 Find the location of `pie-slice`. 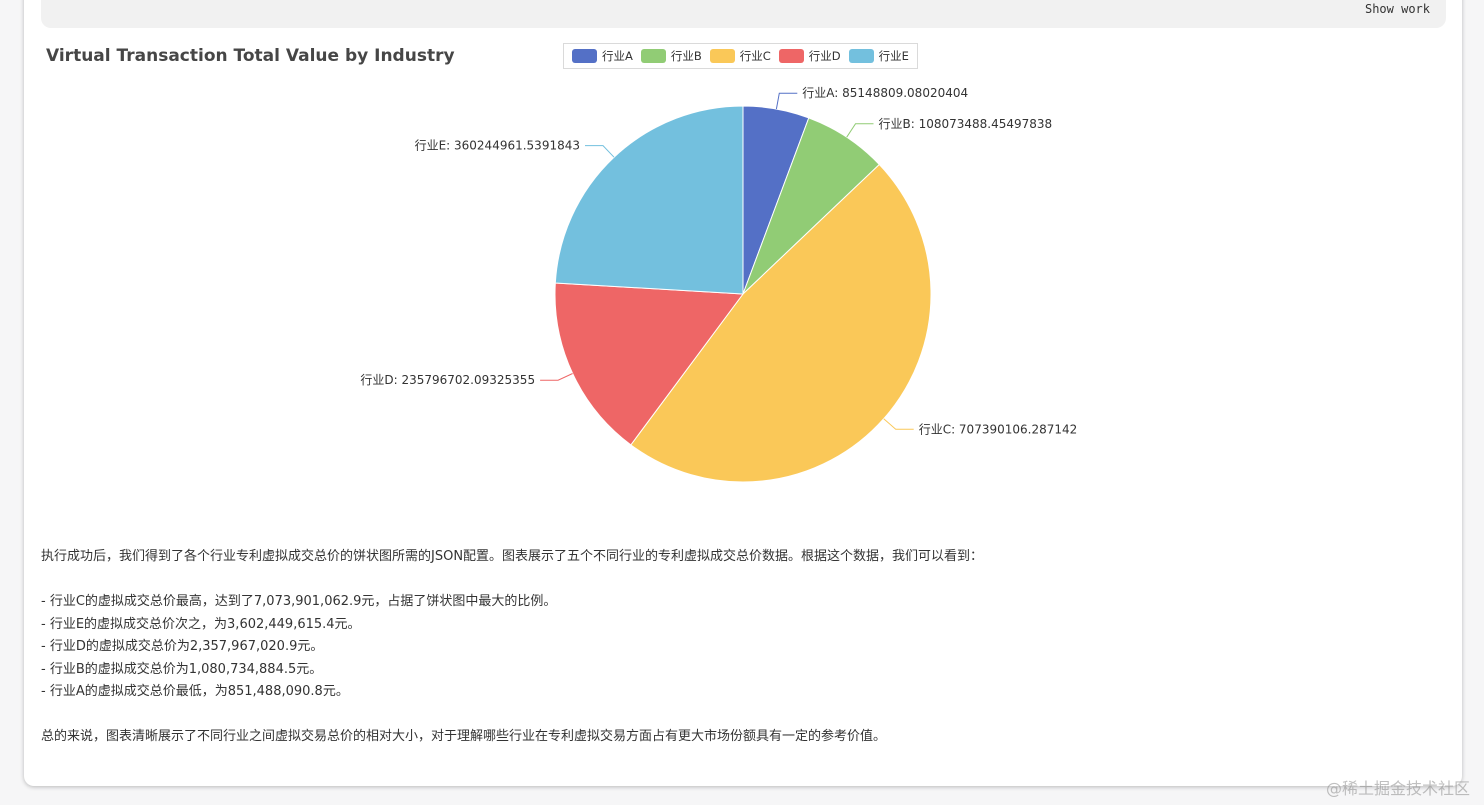

pie-slice is located at coordinates (649, 200).